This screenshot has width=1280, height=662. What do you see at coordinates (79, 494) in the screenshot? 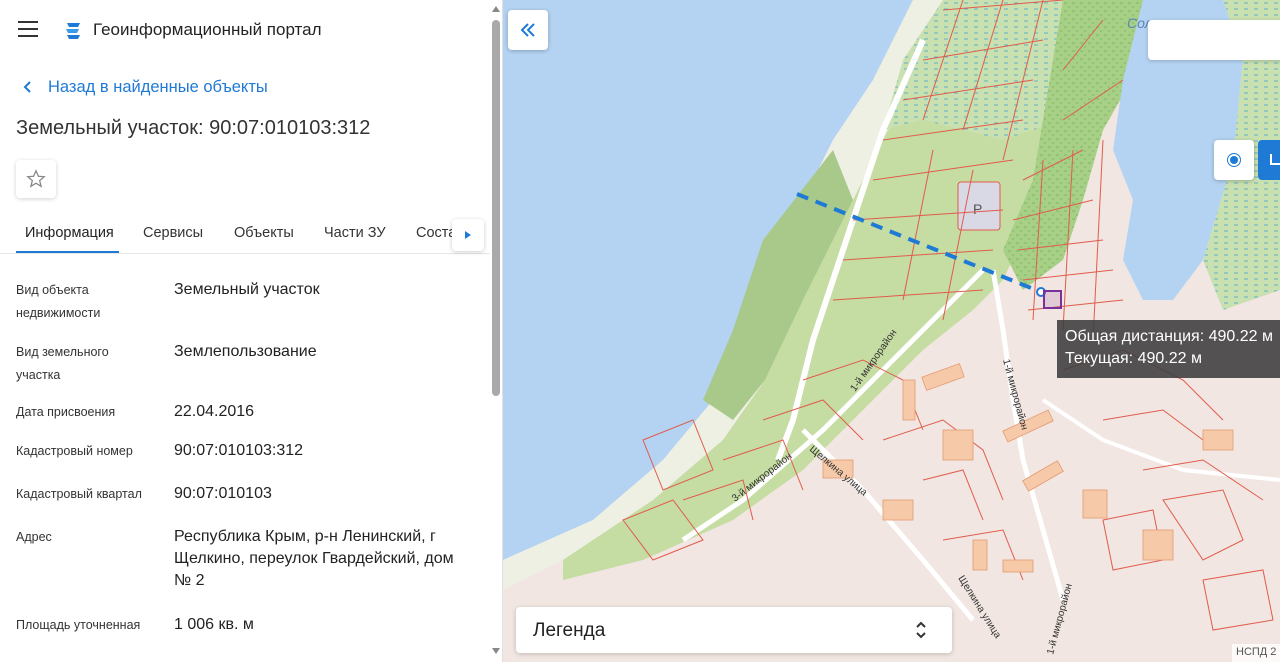
I see `property-label: Кадастровый квартал` at bounding box center [79, 494].